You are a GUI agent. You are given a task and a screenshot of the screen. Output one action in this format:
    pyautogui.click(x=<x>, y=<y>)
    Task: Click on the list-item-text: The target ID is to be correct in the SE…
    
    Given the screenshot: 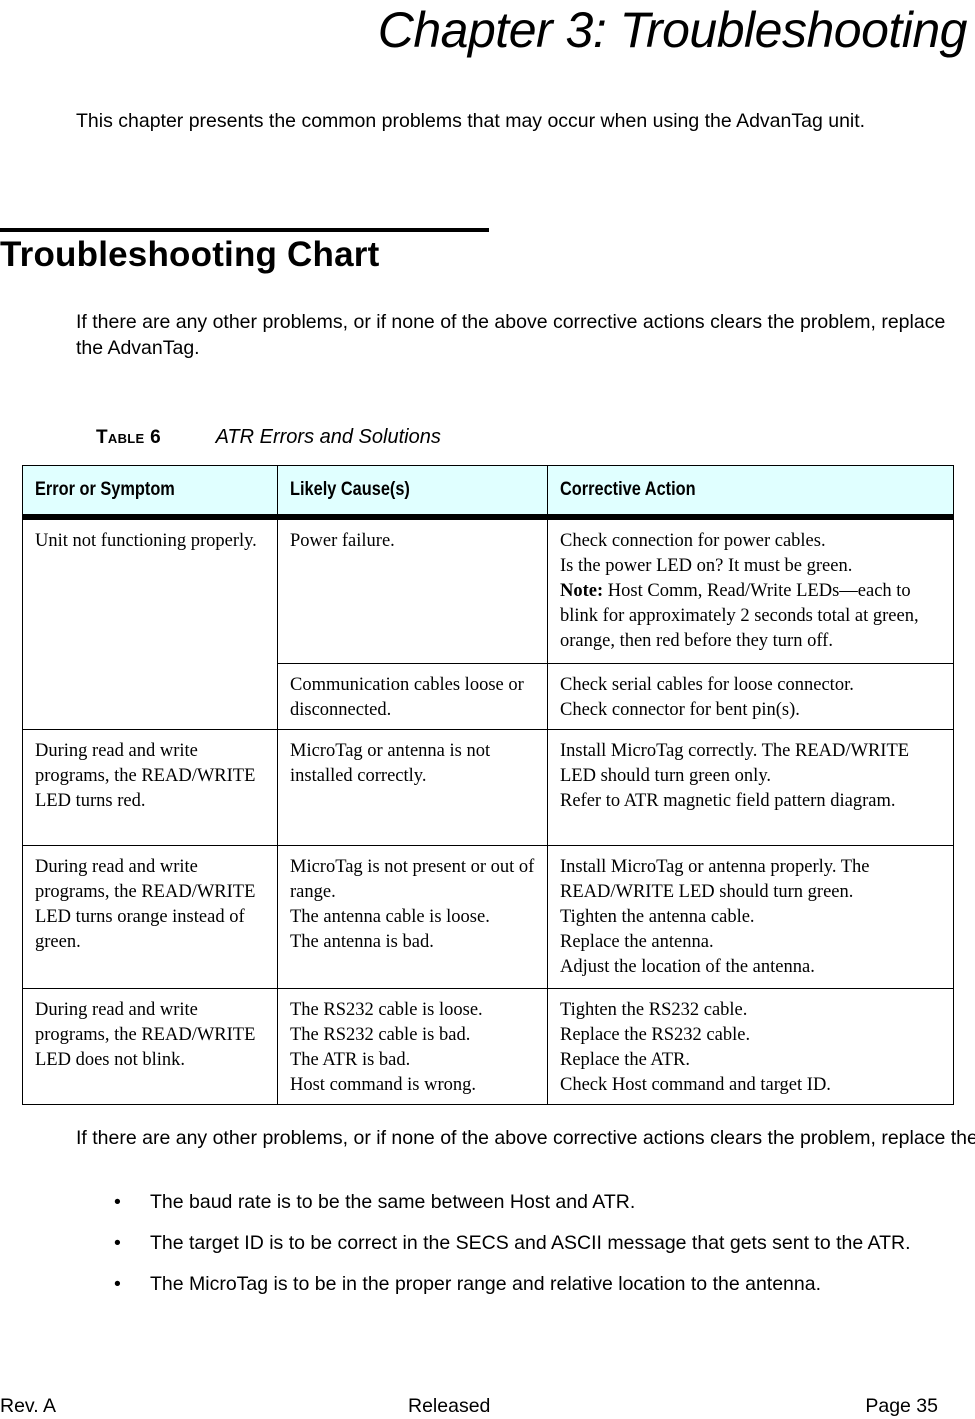 What is the action you would take?
    pyautogui.click(x=530, y=1243)
    